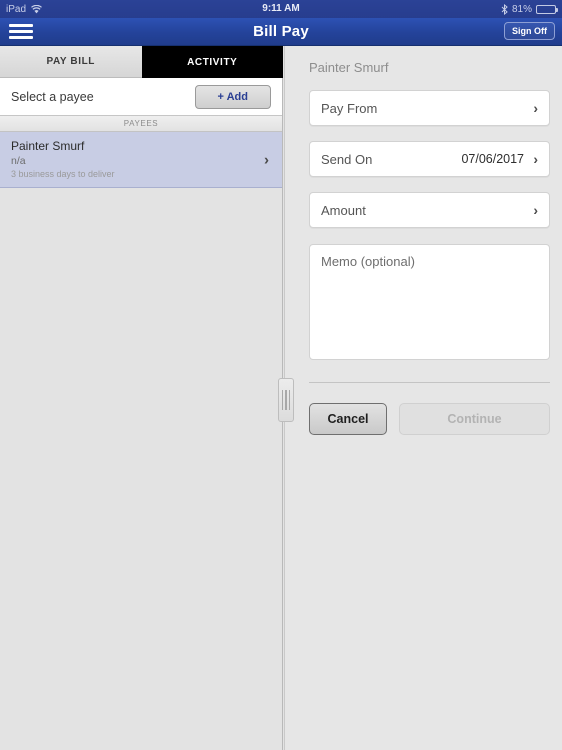 This screenshot has width=562, height=750. I want to click on send-on-value: 07/06/2017, so click(492, 159).